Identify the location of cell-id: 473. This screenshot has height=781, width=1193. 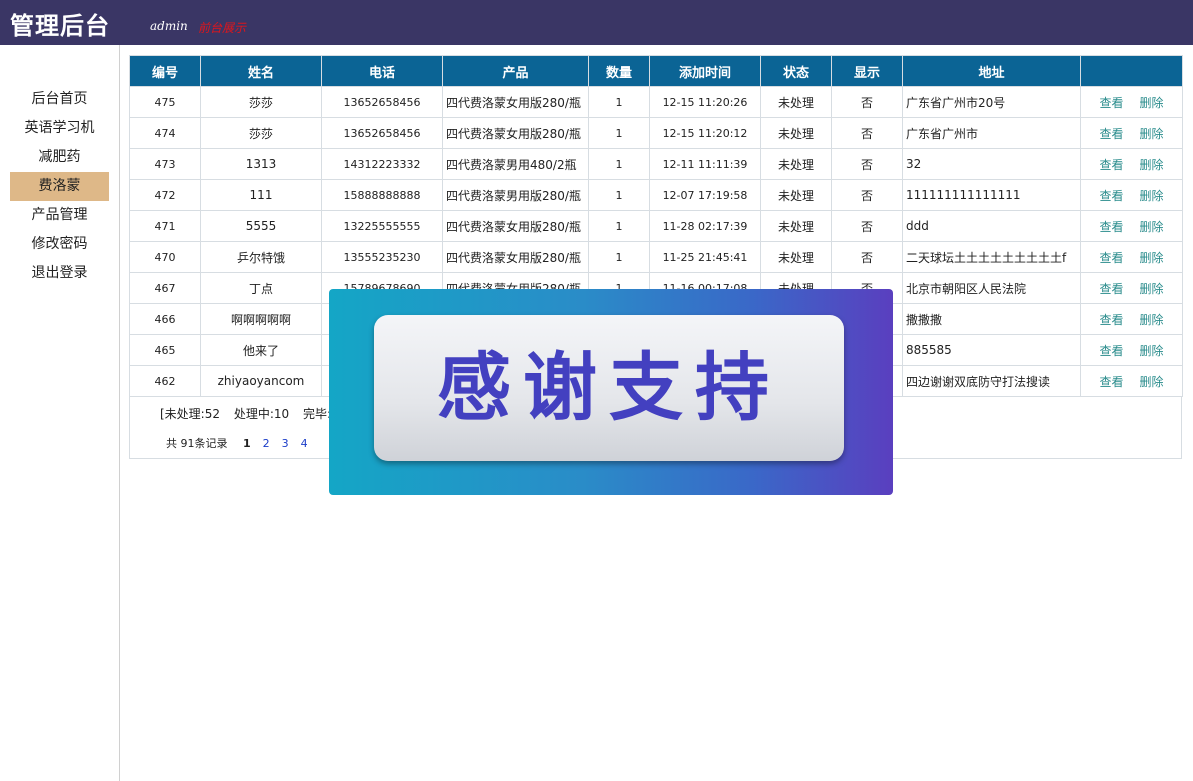
(165, 164).